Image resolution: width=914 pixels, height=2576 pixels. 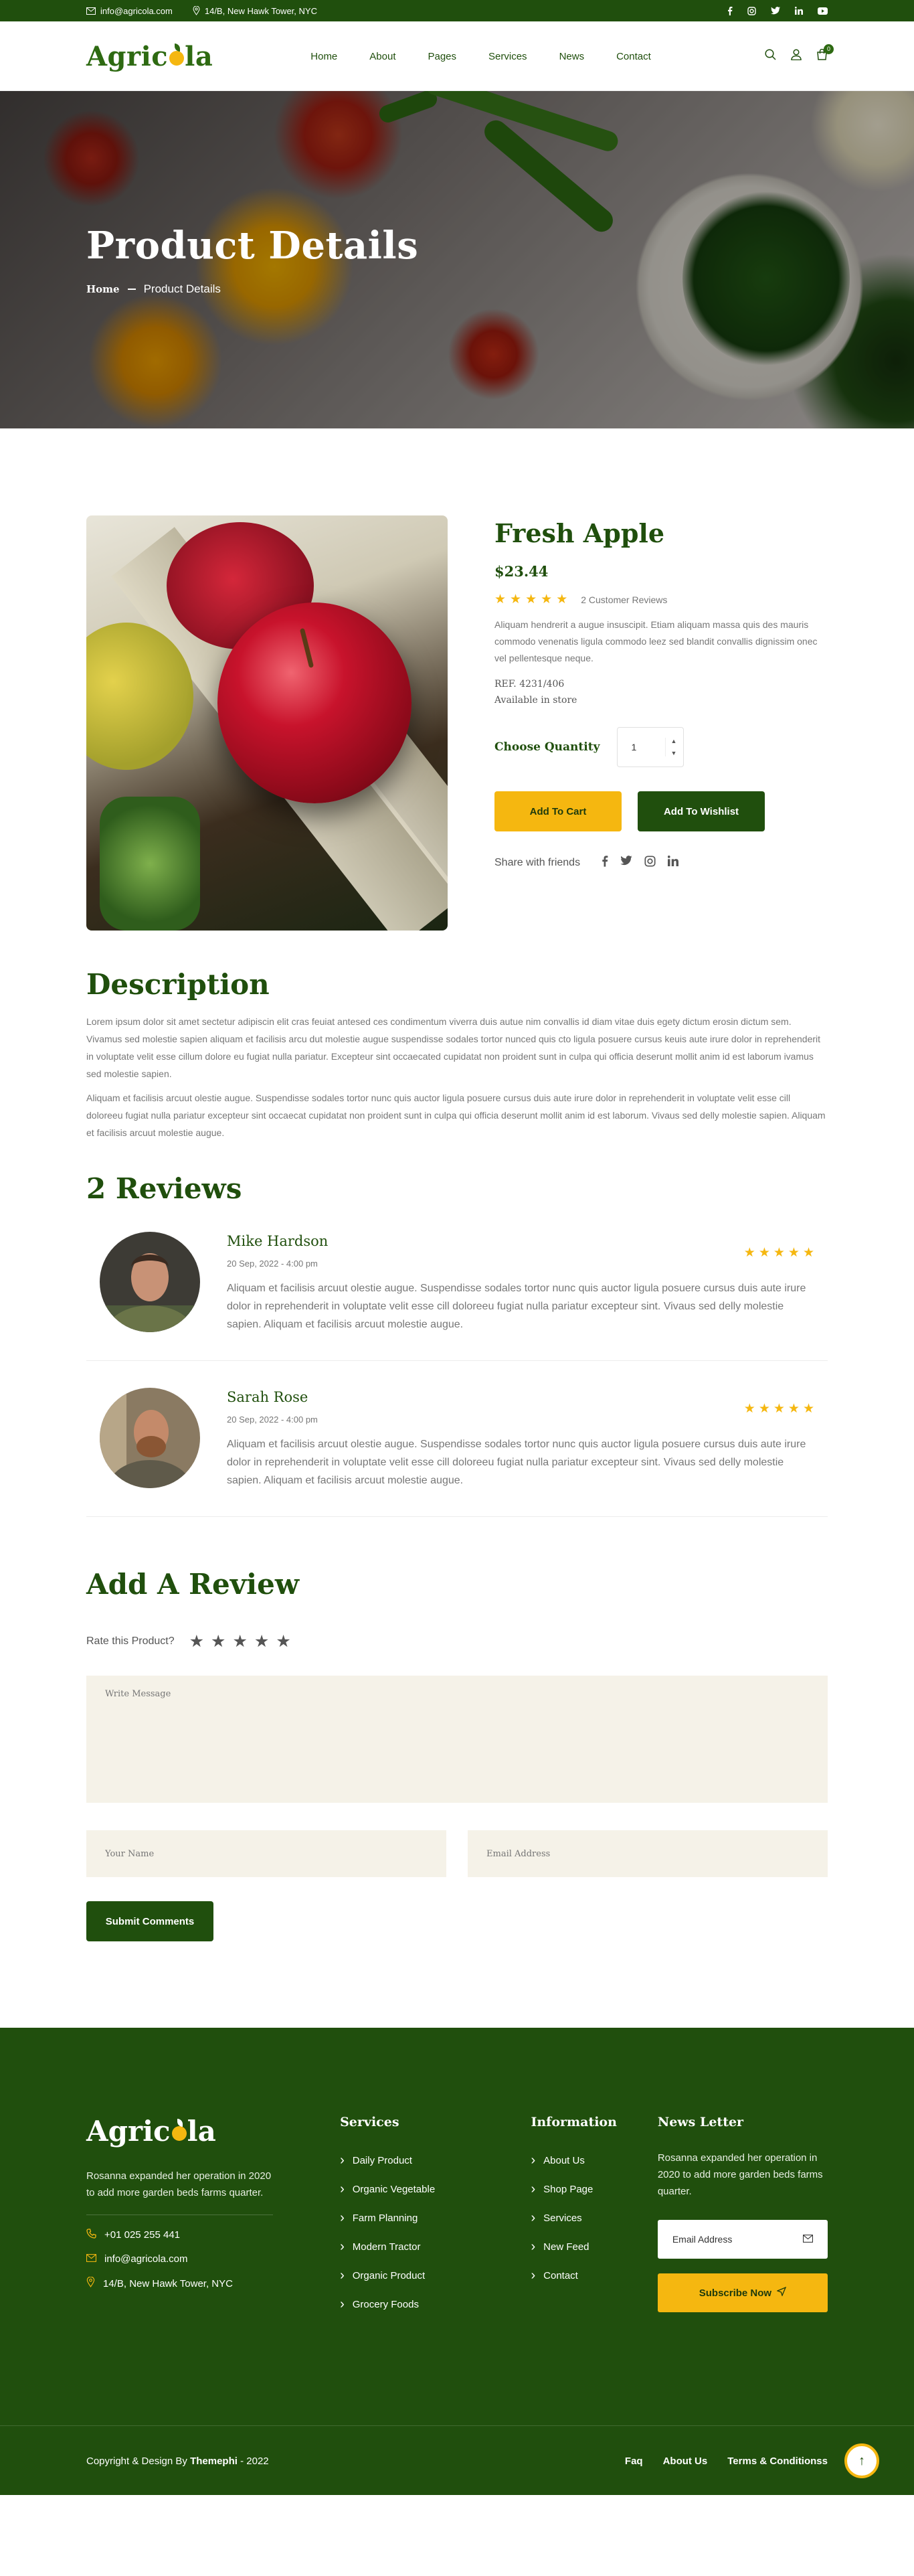 What do you see at coordinates (508, 57) in the screenshot?
I see `nav-item-services: Services` at bounding box center [508, 57].